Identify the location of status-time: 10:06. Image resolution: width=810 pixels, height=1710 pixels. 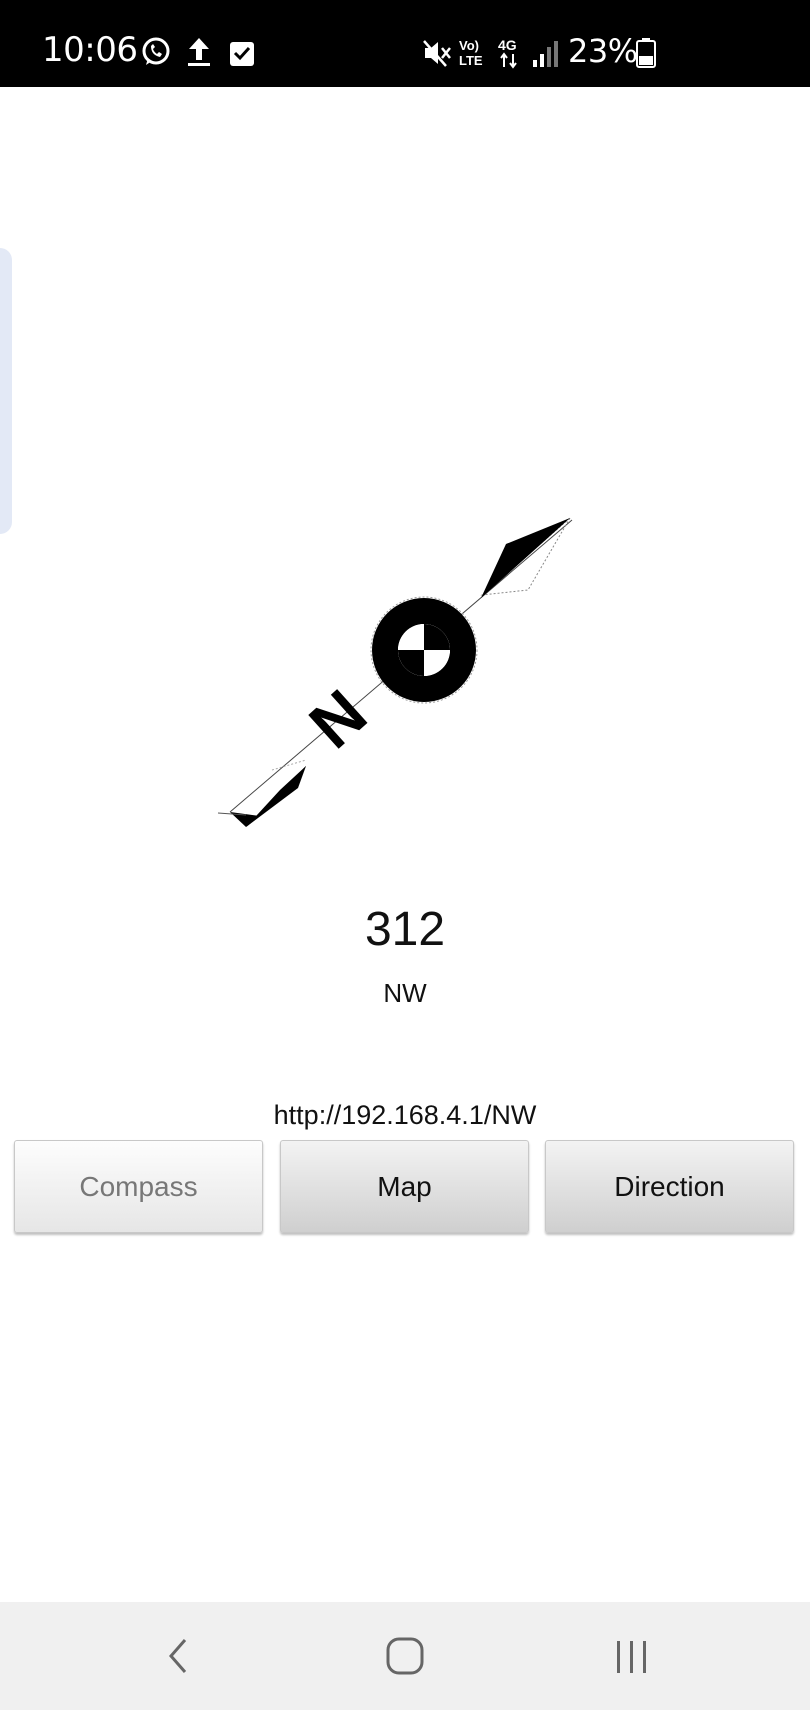
(90, 50).